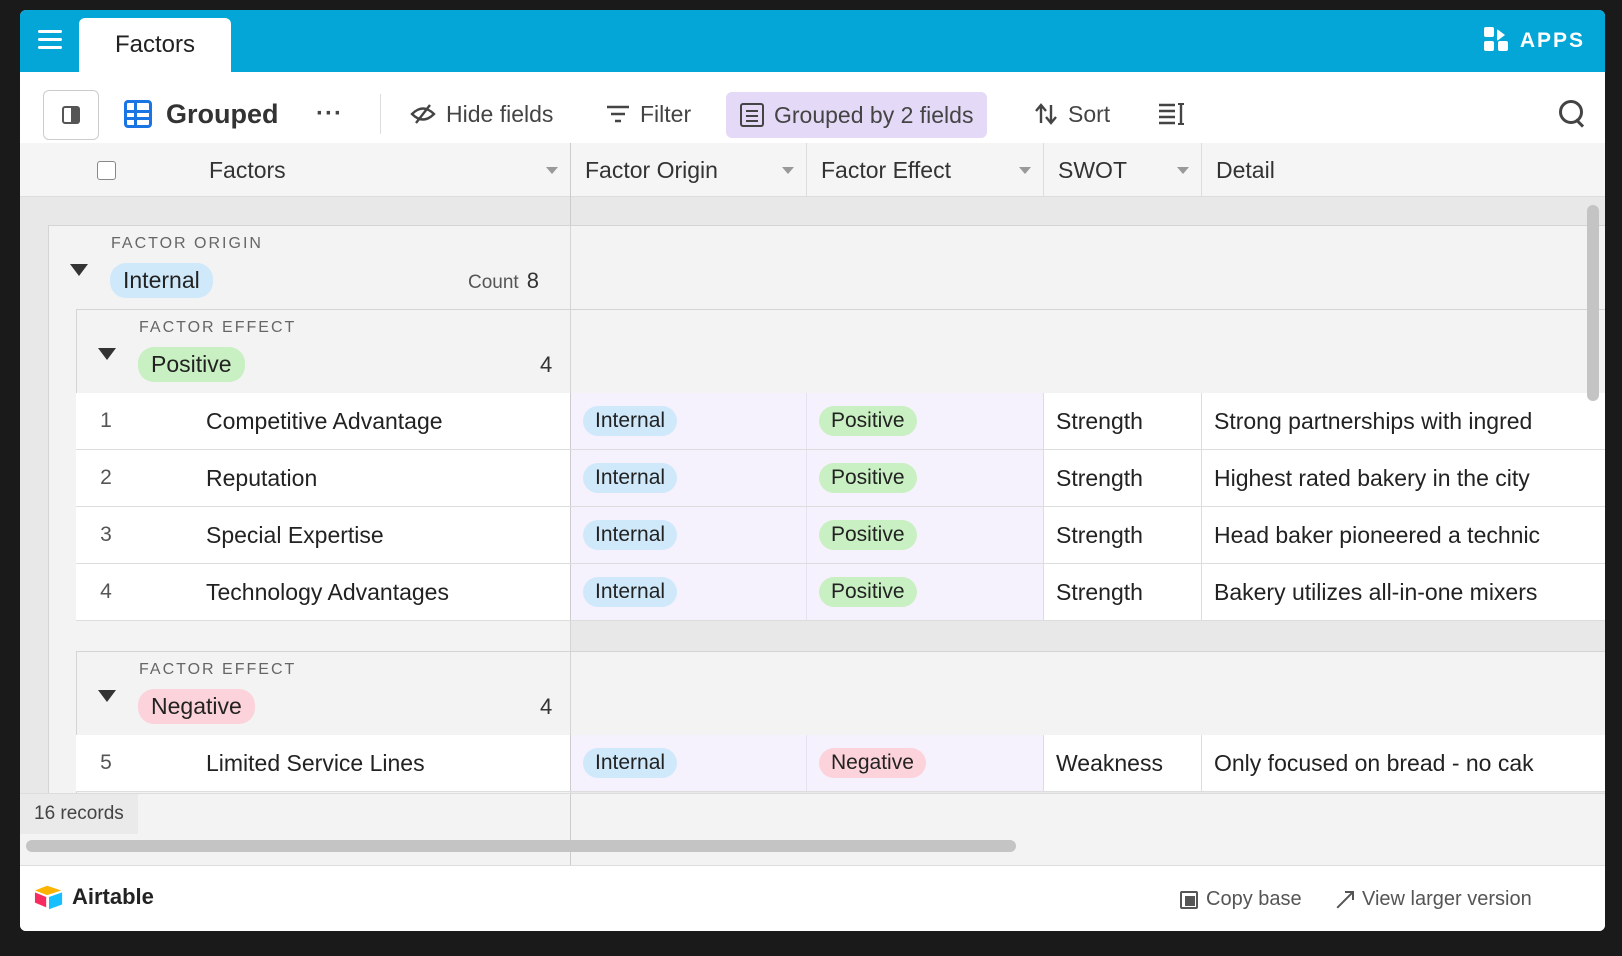  I want to click on sidebar-toggle-button, so click(71, 115).